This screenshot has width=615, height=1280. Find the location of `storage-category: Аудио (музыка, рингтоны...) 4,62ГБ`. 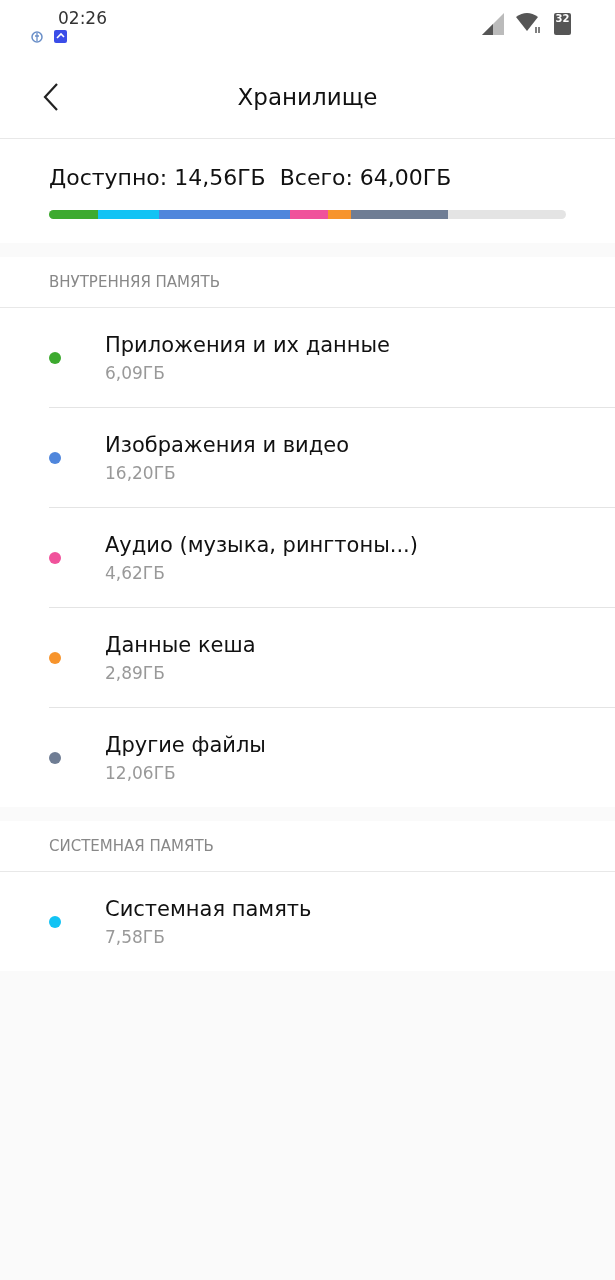

storage-category: Аудио (музыка, рингтоны...) 4,62ГБ is located at coordinates (332, 558).